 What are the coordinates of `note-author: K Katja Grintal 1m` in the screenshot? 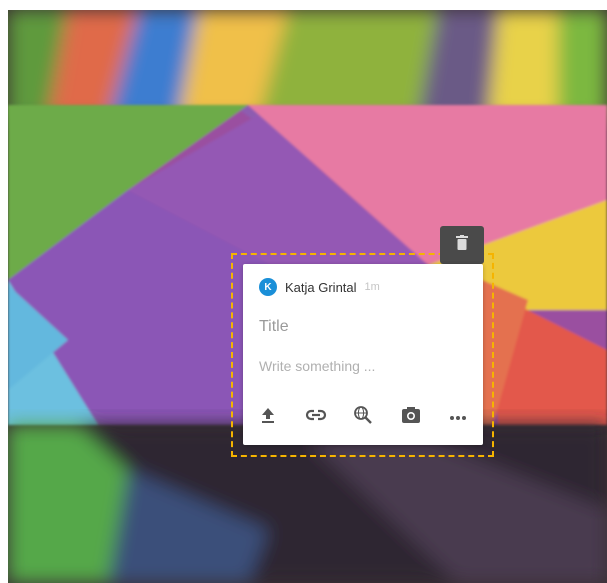 It's located at (319, 287).